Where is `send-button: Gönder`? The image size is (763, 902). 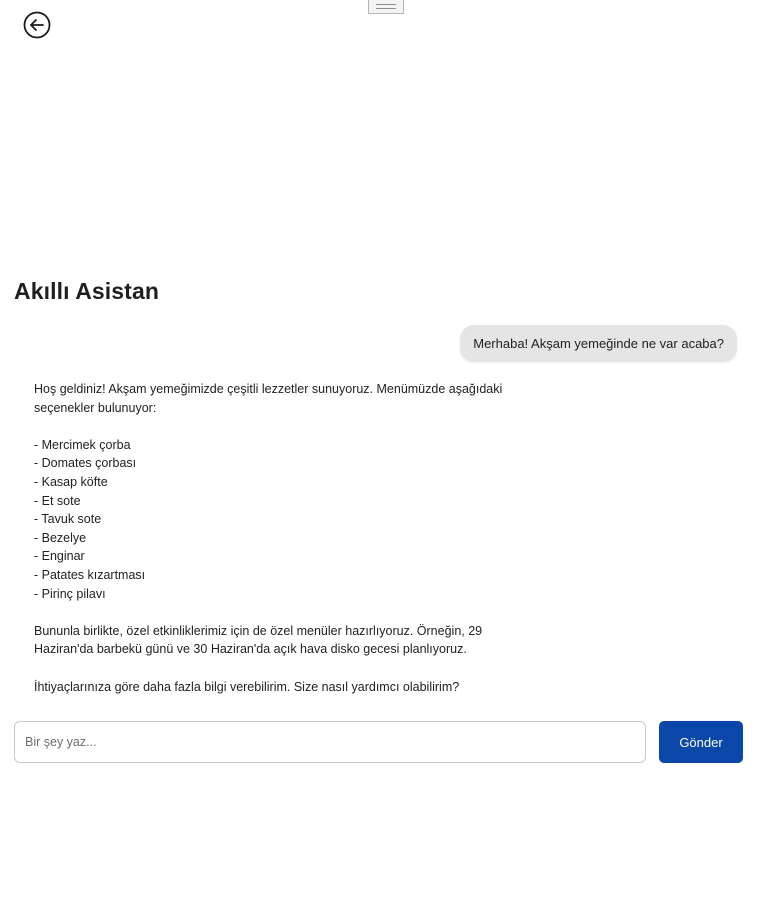 send-button: Gönder is located at coordinates (701, 742).